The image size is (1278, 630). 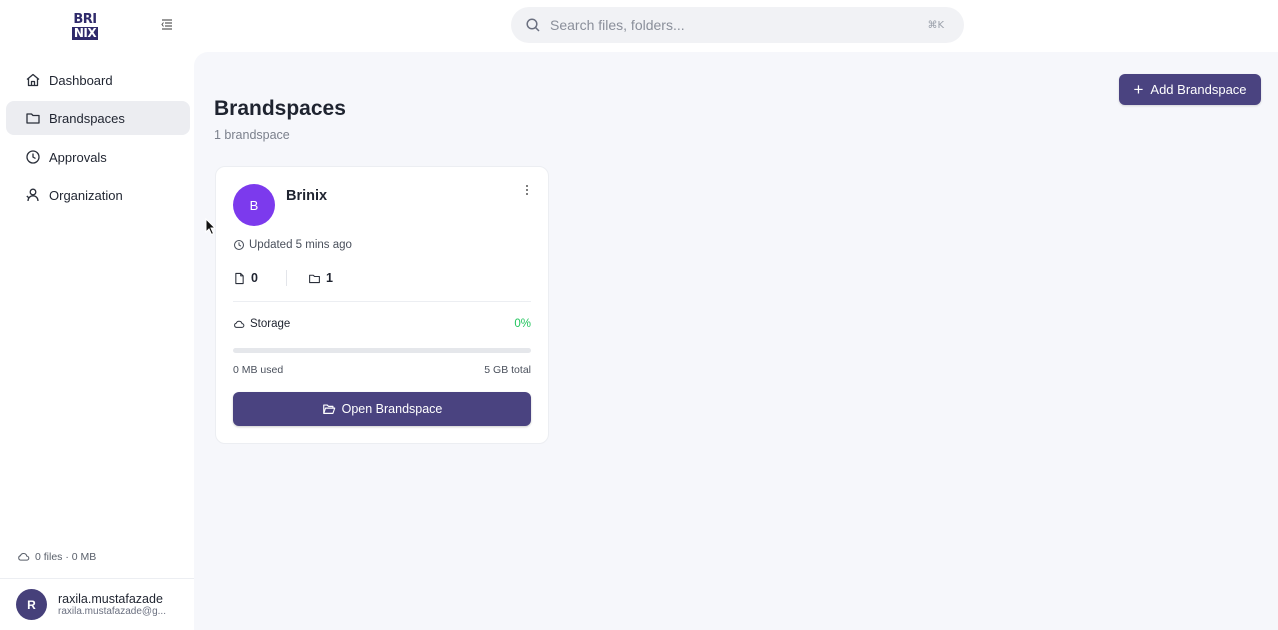 I want to click on mouse-cursor-icon, so click(x=211, y=227).